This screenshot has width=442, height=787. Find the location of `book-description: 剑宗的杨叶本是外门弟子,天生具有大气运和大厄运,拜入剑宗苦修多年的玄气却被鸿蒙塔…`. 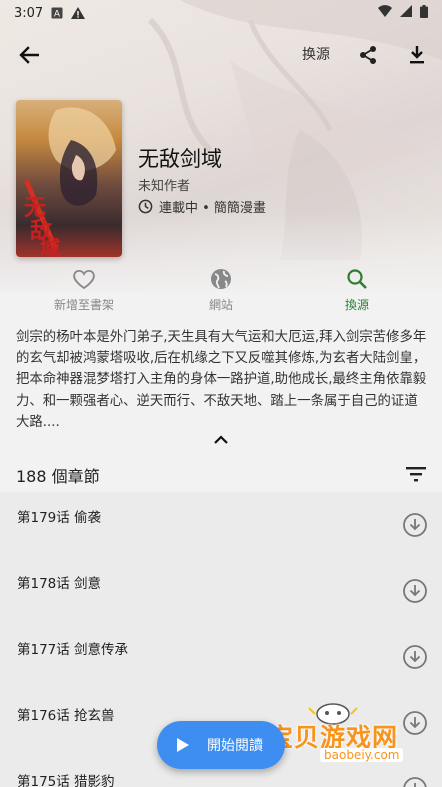

book-description: 剑宗的杨叶本是外门弟子,天生具有大气运和大厄运,拜入剑宗苦修多年的玄气却被鸿蒙塔… is located at coordinates (221, 380).